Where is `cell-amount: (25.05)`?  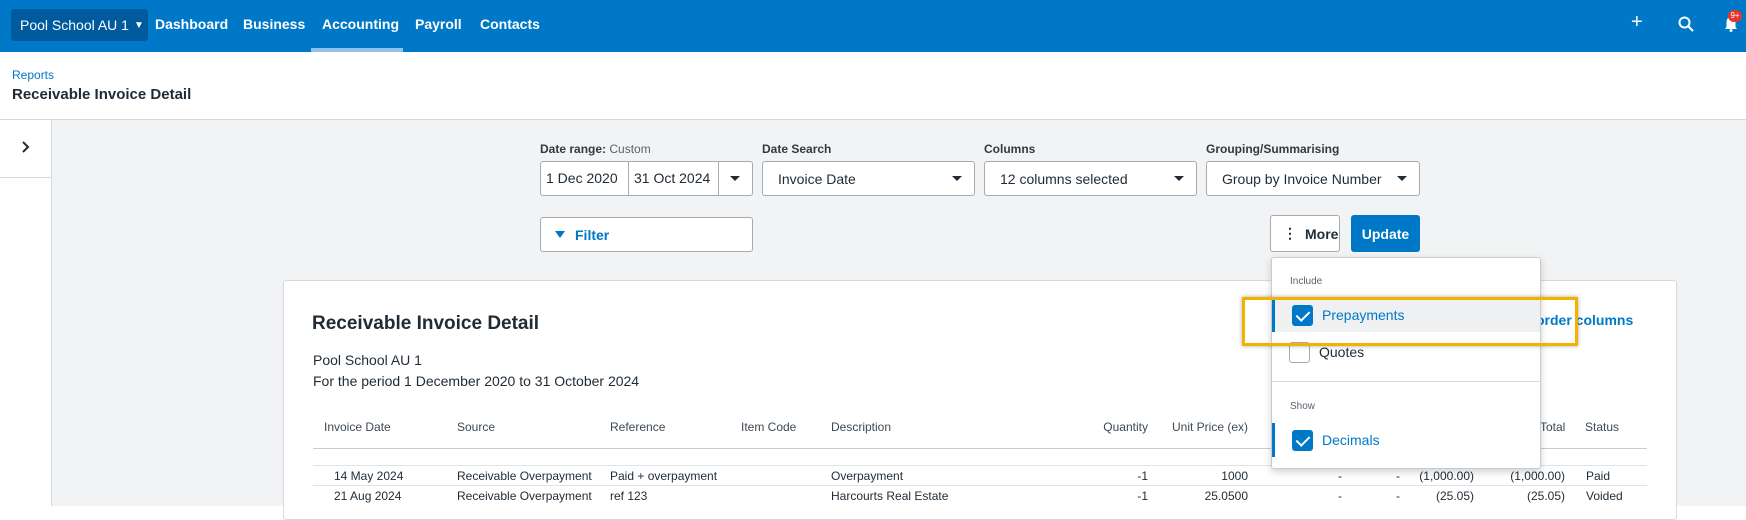 cell-amount: (25.05) is located at coordinates (1454, 496).